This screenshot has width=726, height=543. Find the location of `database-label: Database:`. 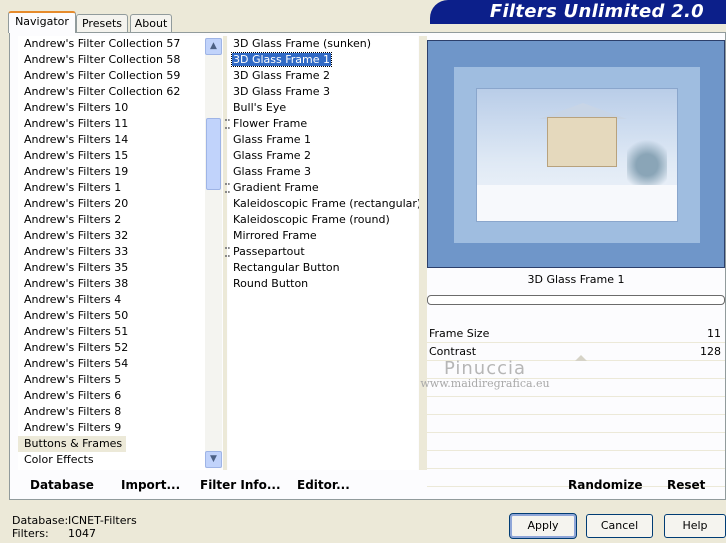

database-label: Database: is located at coordinates (40, 520).